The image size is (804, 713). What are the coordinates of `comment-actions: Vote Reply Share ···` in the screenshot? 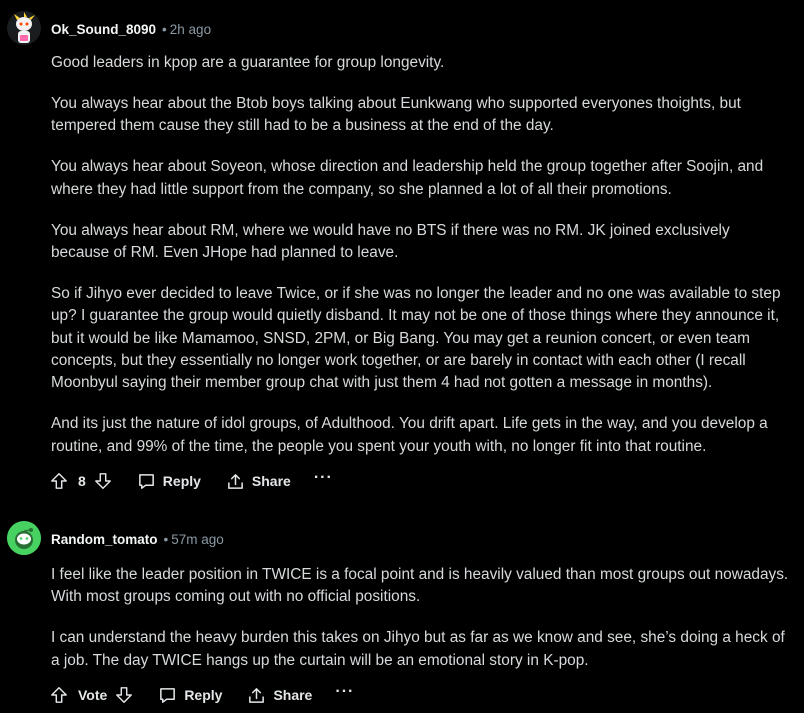 It's located at (202, 695).